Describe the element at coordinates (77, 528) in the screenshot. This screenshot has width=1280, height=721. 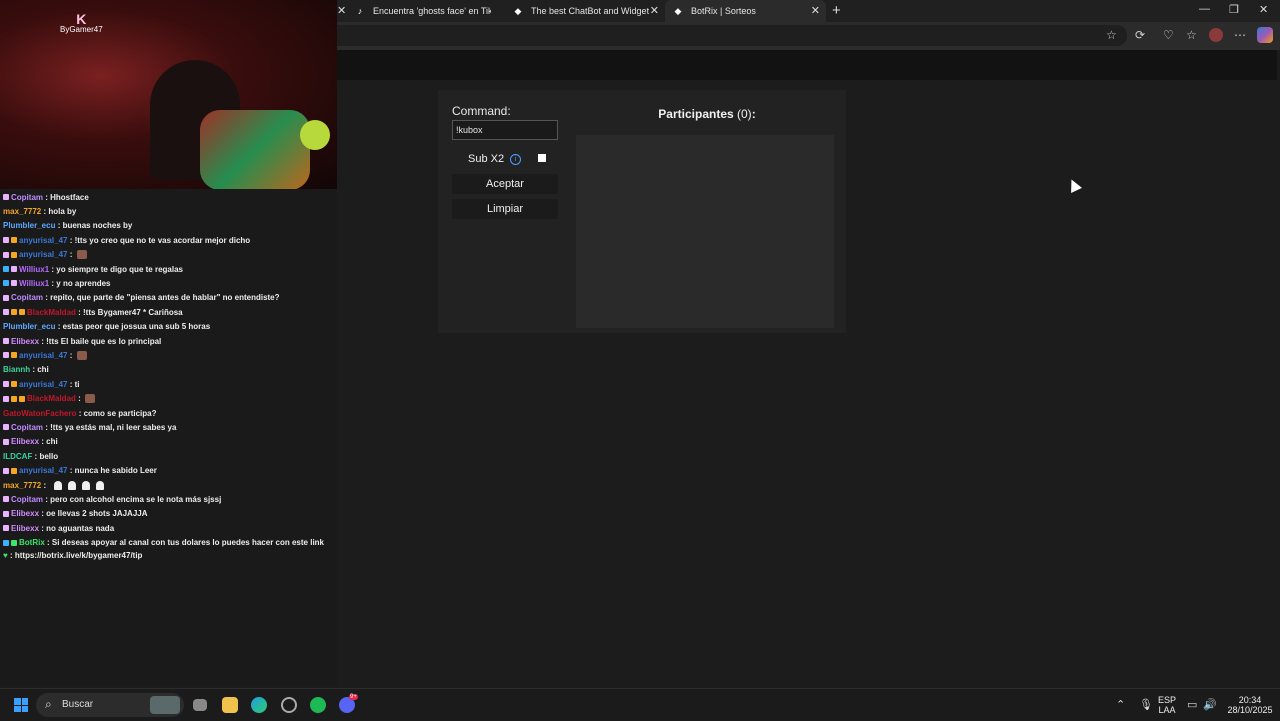
I see `chat-text: : no aguantas nada` at that location.